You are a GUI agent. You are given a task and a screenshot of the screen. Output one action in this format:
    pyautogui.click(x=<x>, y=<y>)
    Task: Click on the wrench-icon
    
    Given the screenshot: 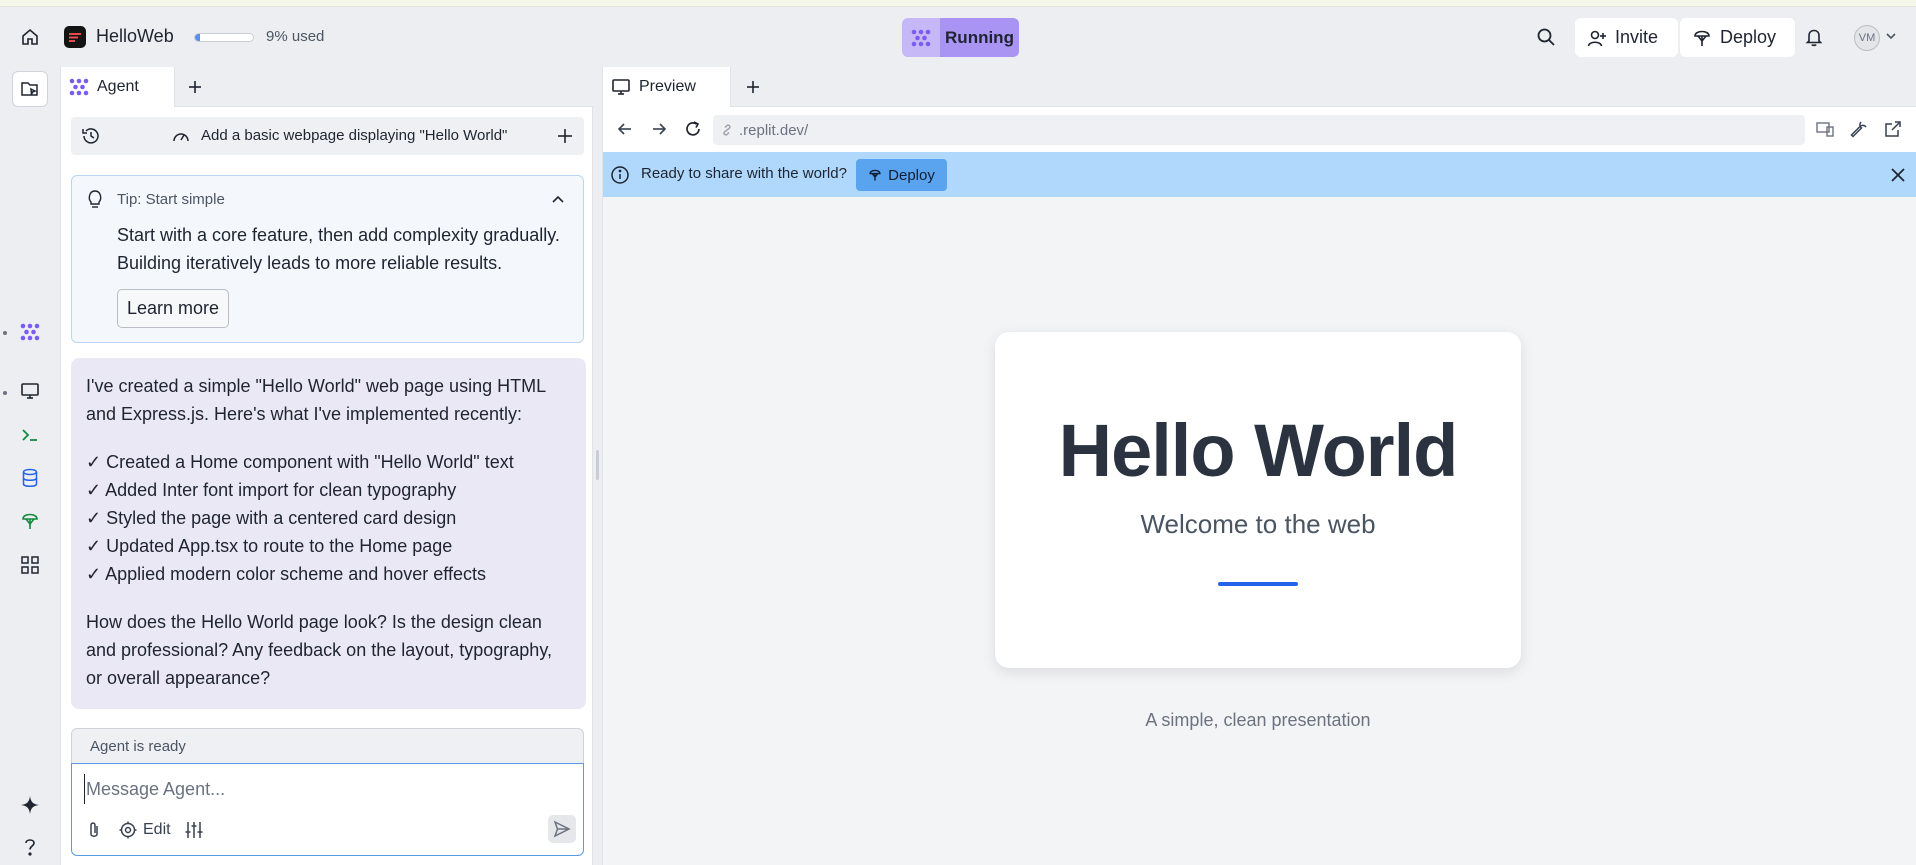 What is the action you would take?
    pyautogui.click(x=1859, y=129)
    